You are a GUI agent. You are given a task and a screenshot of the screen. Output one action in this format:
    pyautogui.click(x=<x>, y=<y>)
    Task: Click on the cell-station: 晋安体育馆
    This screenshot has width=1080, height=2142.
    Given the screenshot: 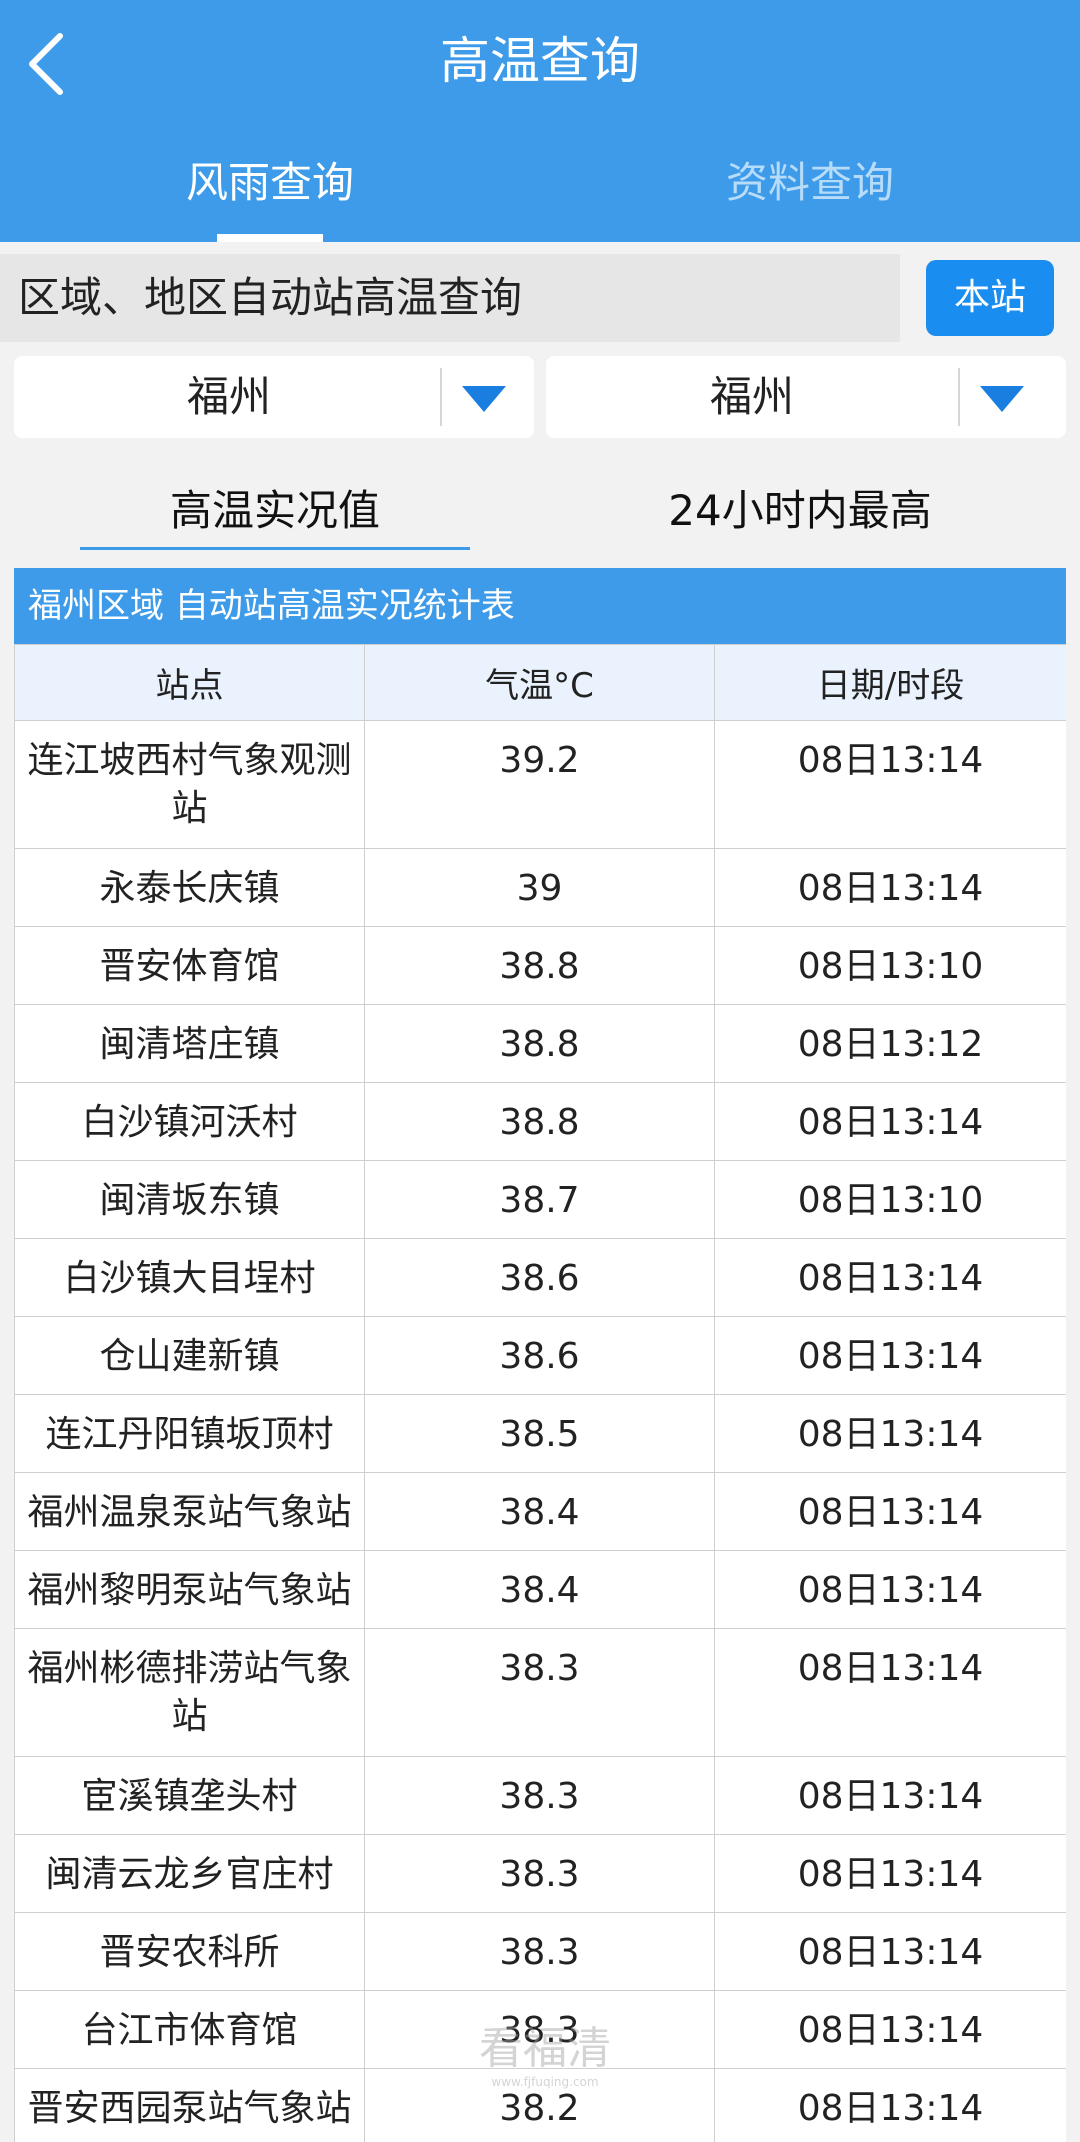 What is the action you would take?
    pyautogui.click(x=189, y=965)
    